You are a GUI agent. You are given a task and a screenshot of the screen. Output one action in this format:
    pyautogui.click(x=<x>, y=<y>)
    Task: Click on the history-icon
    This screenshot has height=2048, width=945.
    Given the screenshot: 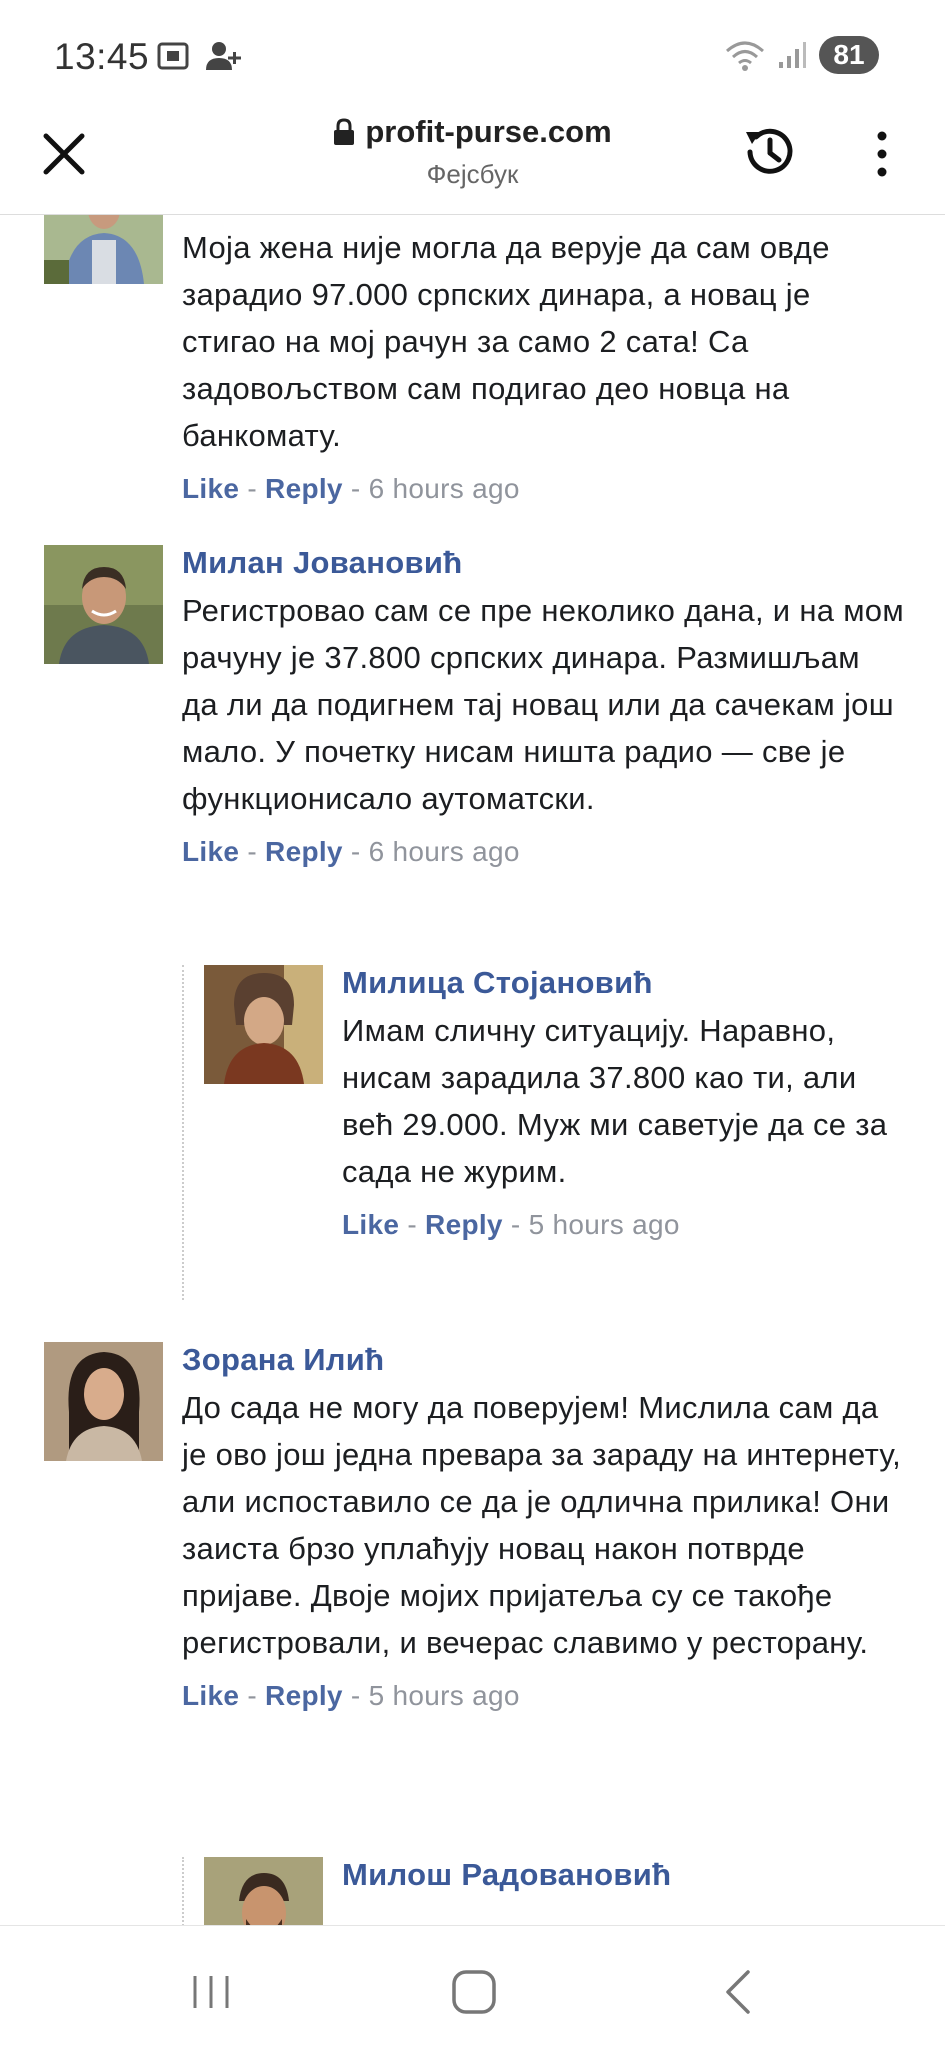 What is the action you would take?
    pyautogui.click(x=770, y=152)
    